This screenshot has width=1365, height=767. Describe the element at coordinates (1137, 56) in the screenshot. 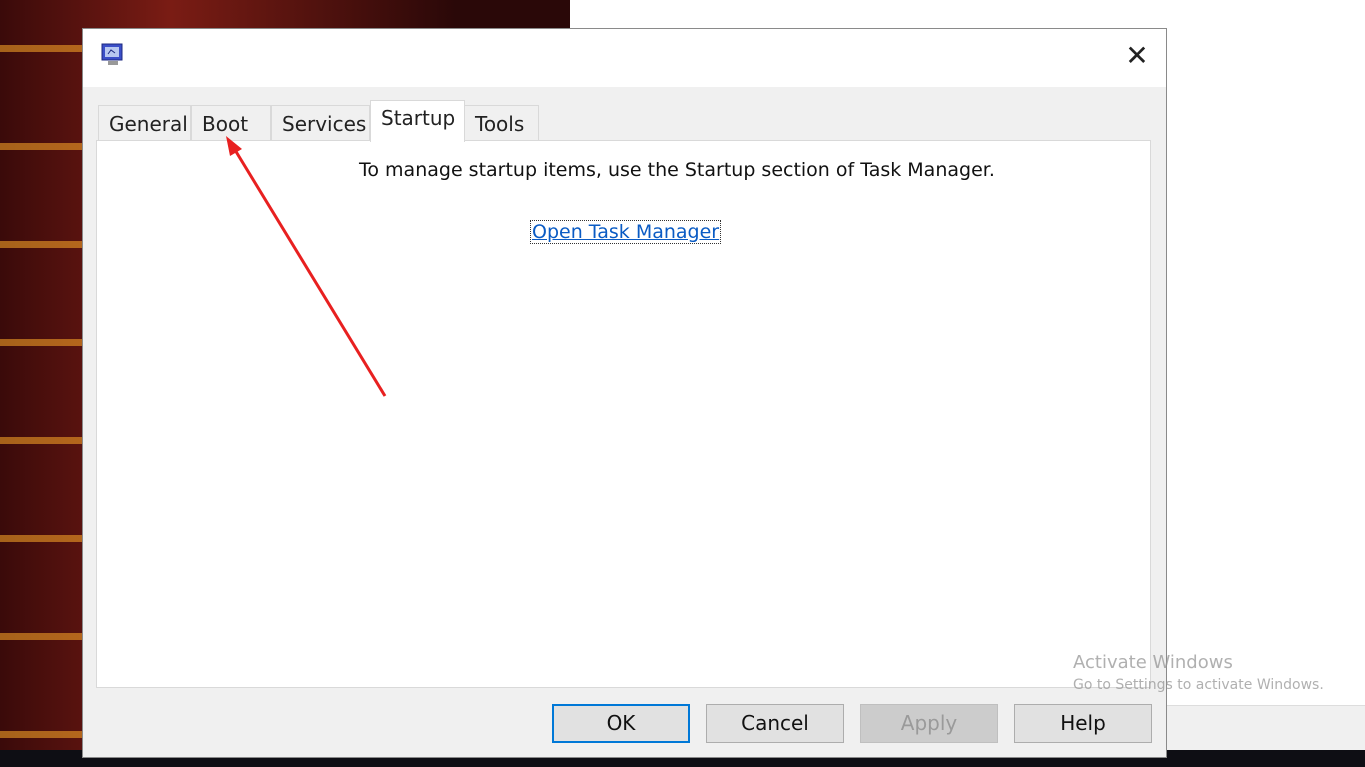

I see `close-button: ✕` at that location.